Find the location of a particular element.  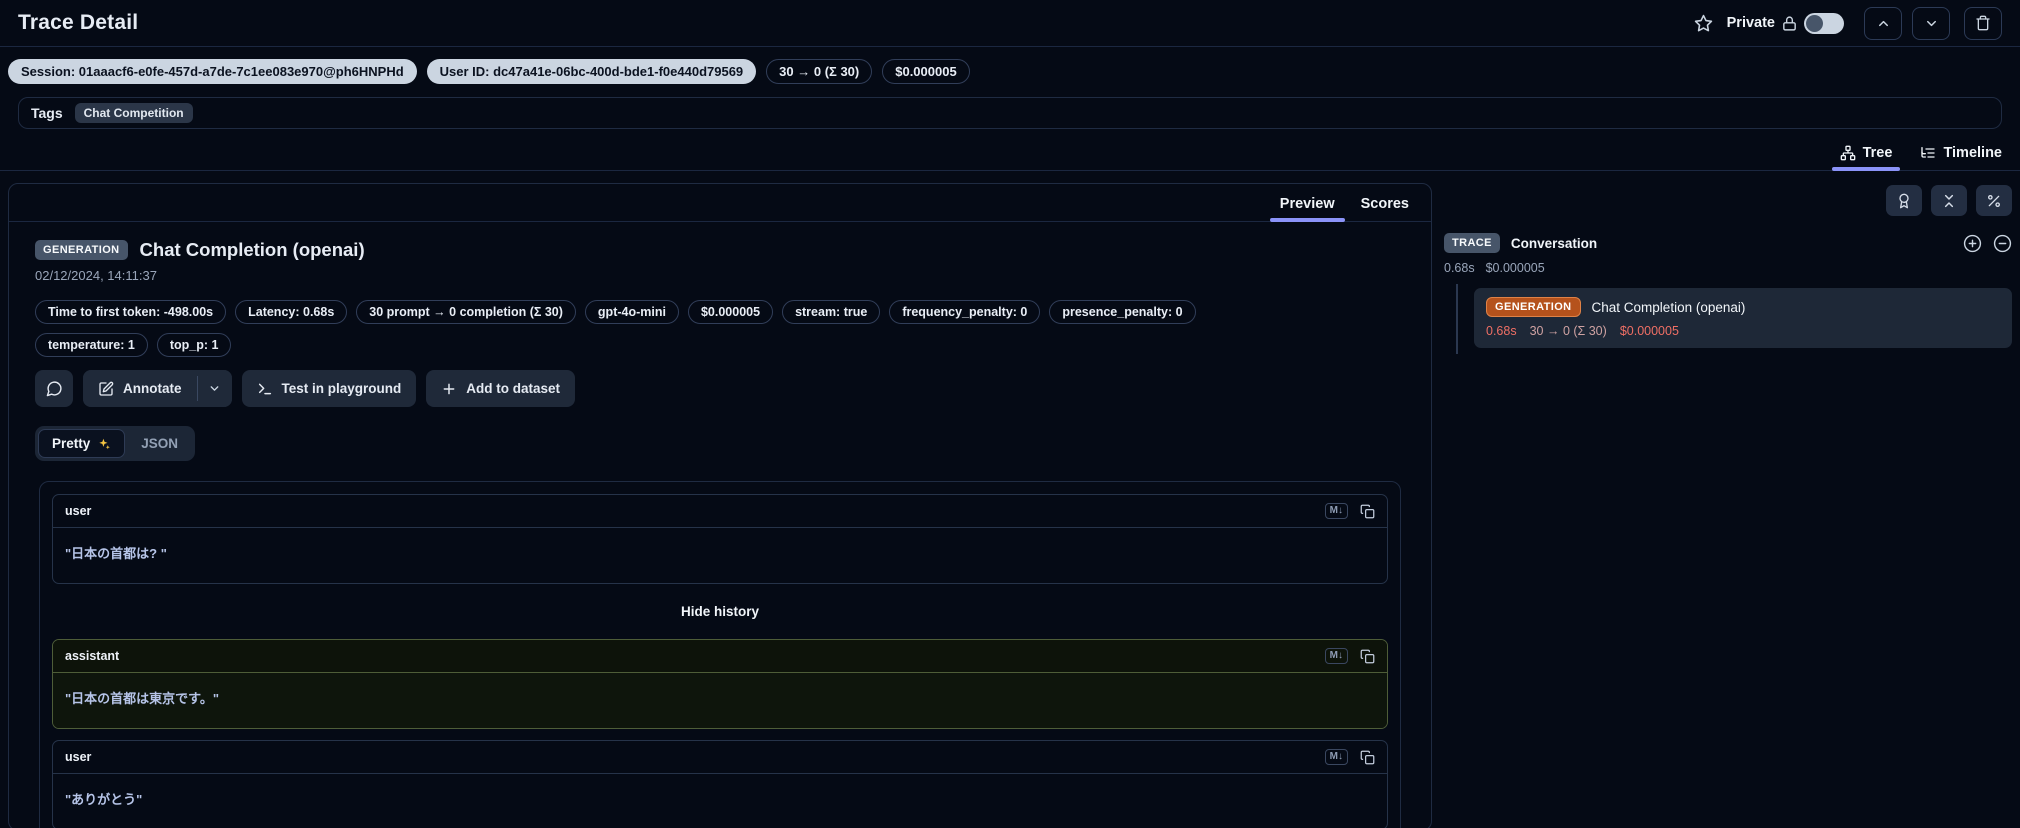

tab-timeline: Timeline is located at coordinates (1961, 157).